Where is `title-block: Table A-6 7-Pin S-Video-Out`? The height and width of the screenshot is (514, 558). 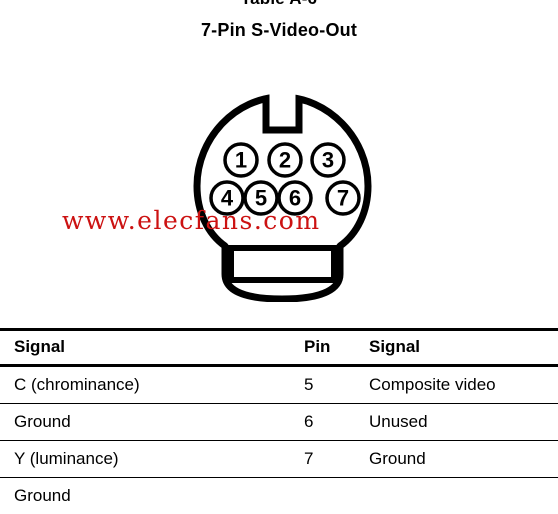 title-block: Table A-6 7-Pin S-Video-Out is located at coordinates (279, 19).